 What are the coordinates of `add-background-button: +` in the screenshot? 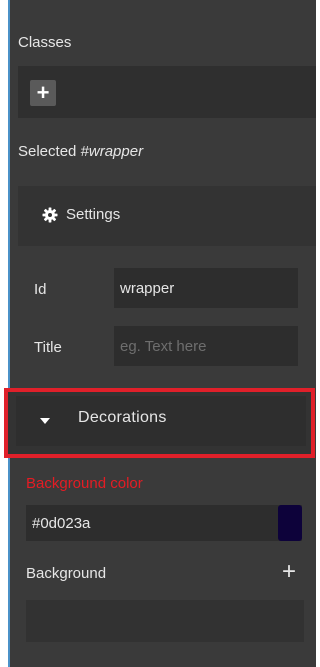 It's located at (289, 573).